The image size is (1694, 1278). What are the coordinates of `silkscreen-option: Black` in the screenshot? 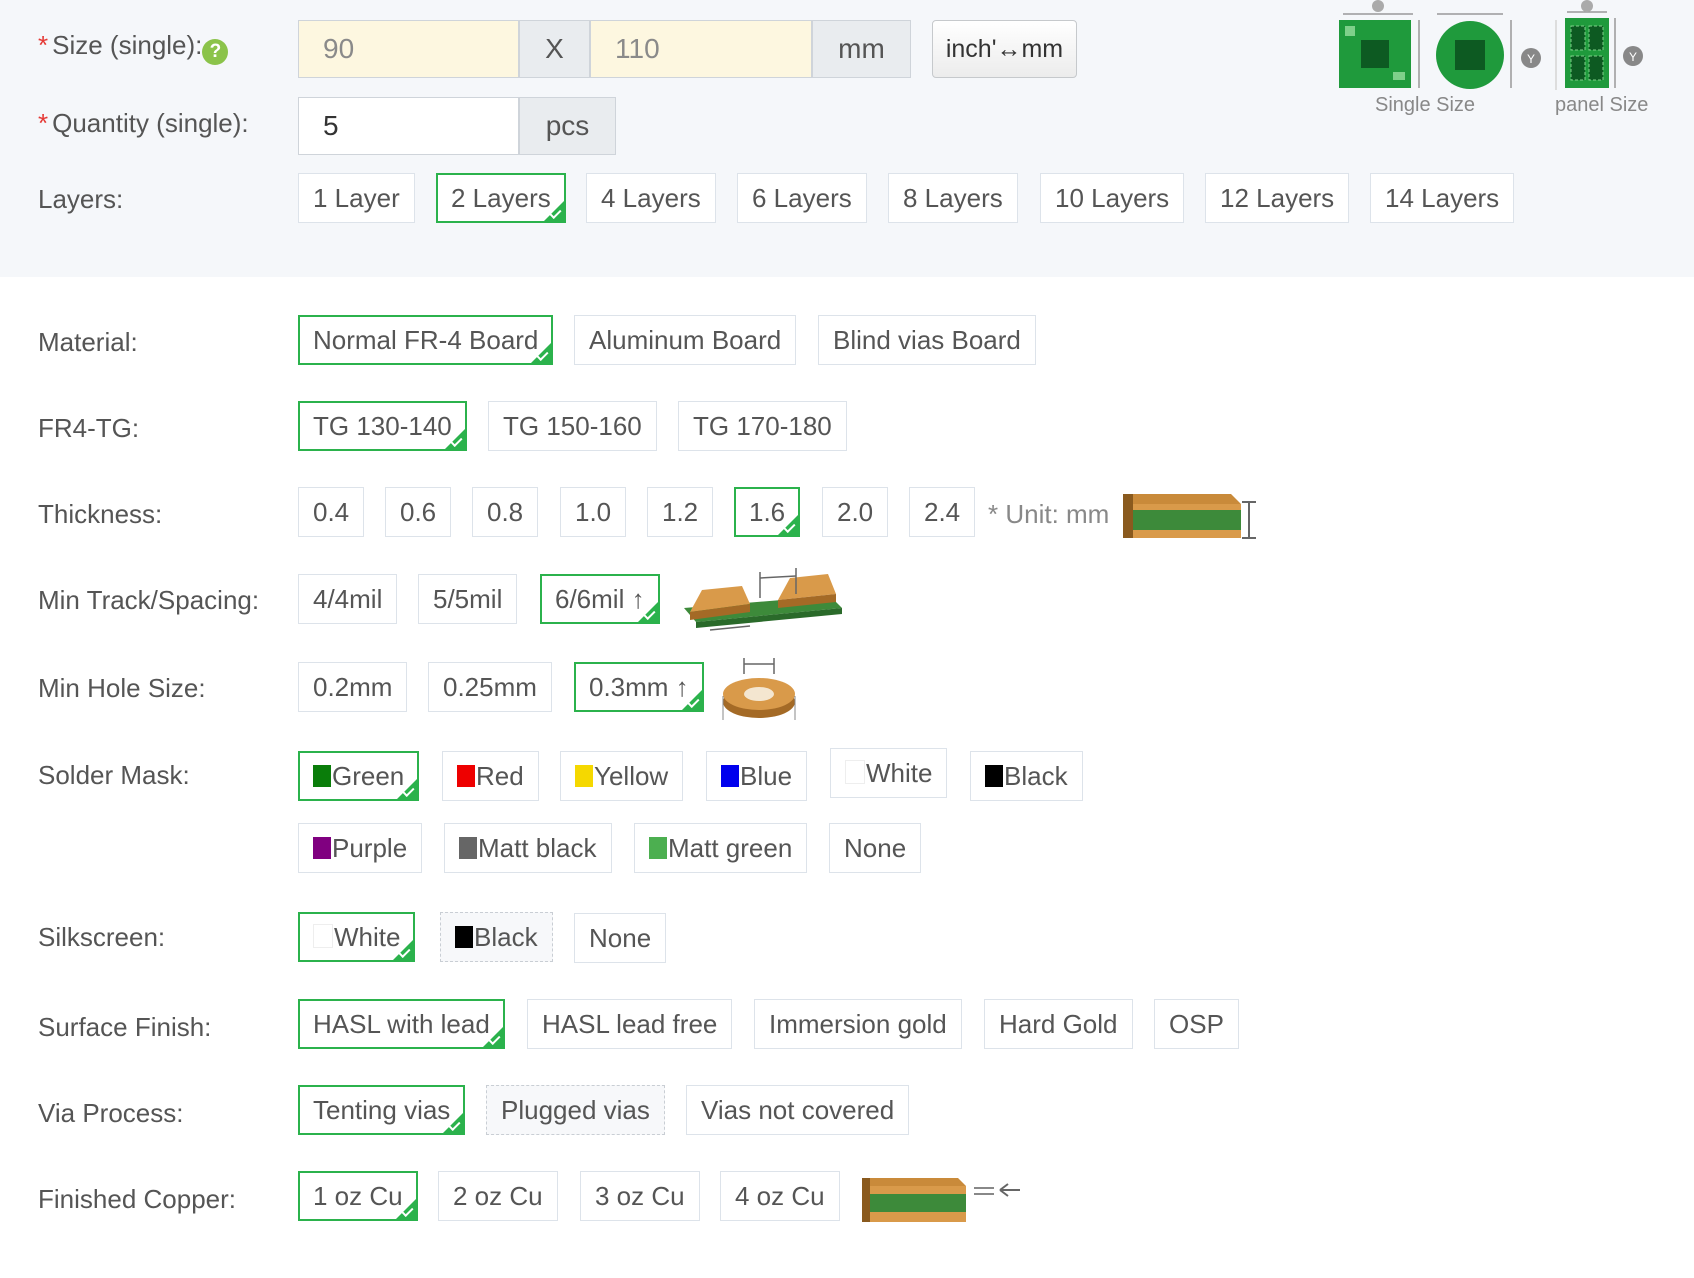 It's located at (496, 937).